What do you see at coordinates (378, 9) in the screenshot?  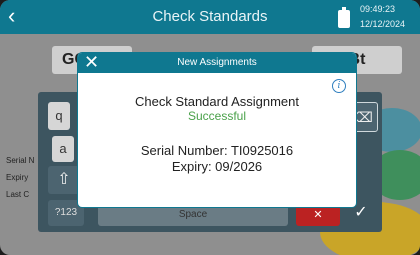 I see `clock-time: 09:49:23` at bounding box center [378, 9].